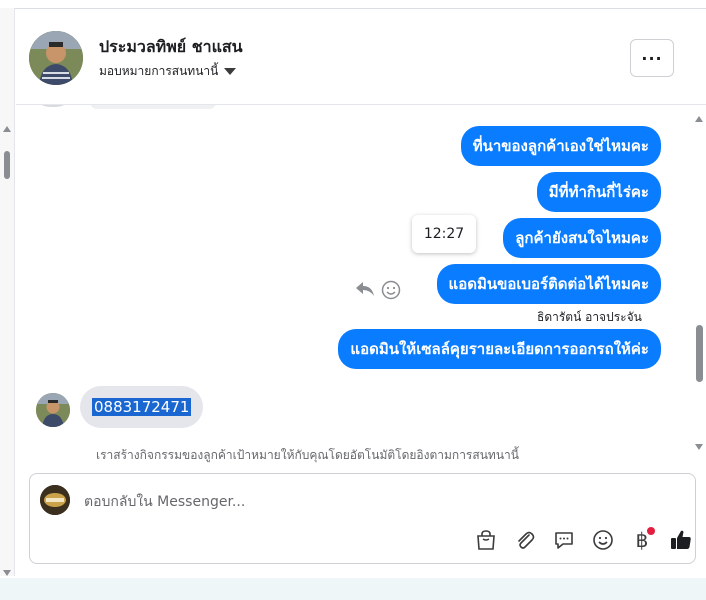  What do you see at coordinates (7, 292) in the screenshot?
I see `page-scrollbar` at bounding box center [7, 292].